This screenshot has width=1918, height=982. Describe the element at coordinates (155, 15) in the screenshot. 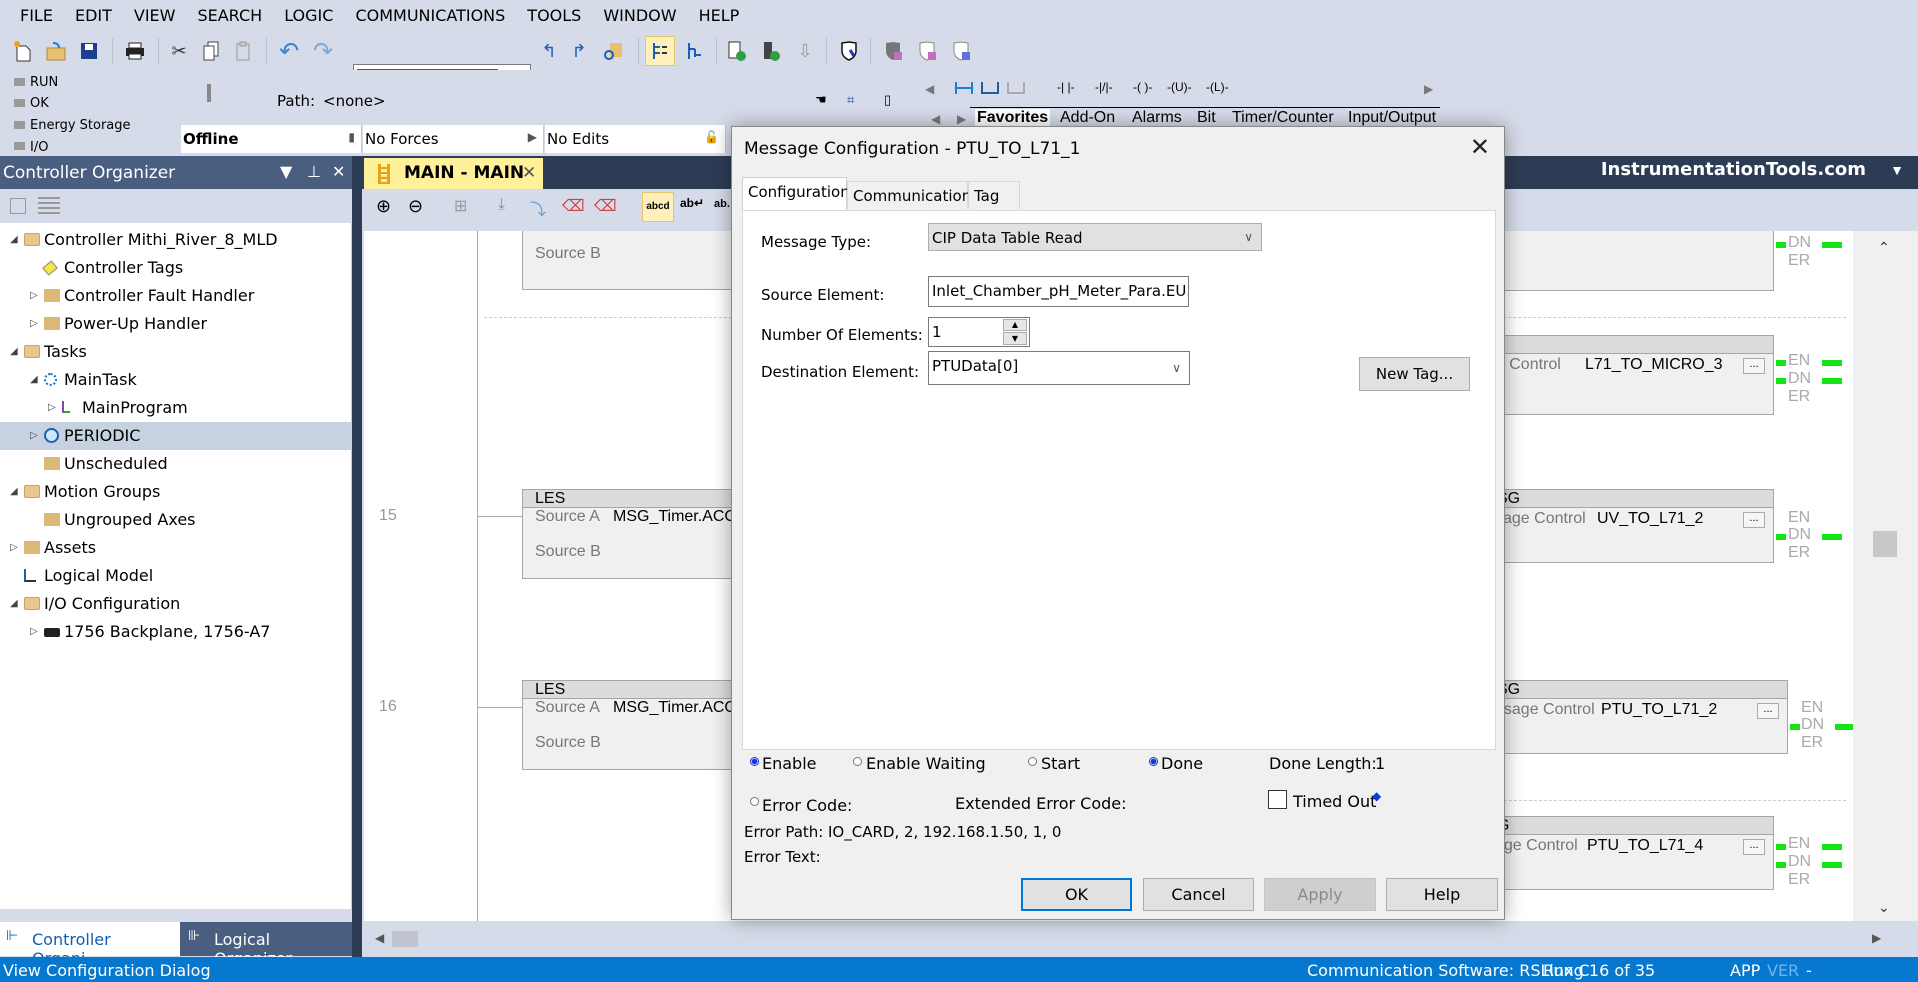

I see `menu-view: VIEW` at that location.